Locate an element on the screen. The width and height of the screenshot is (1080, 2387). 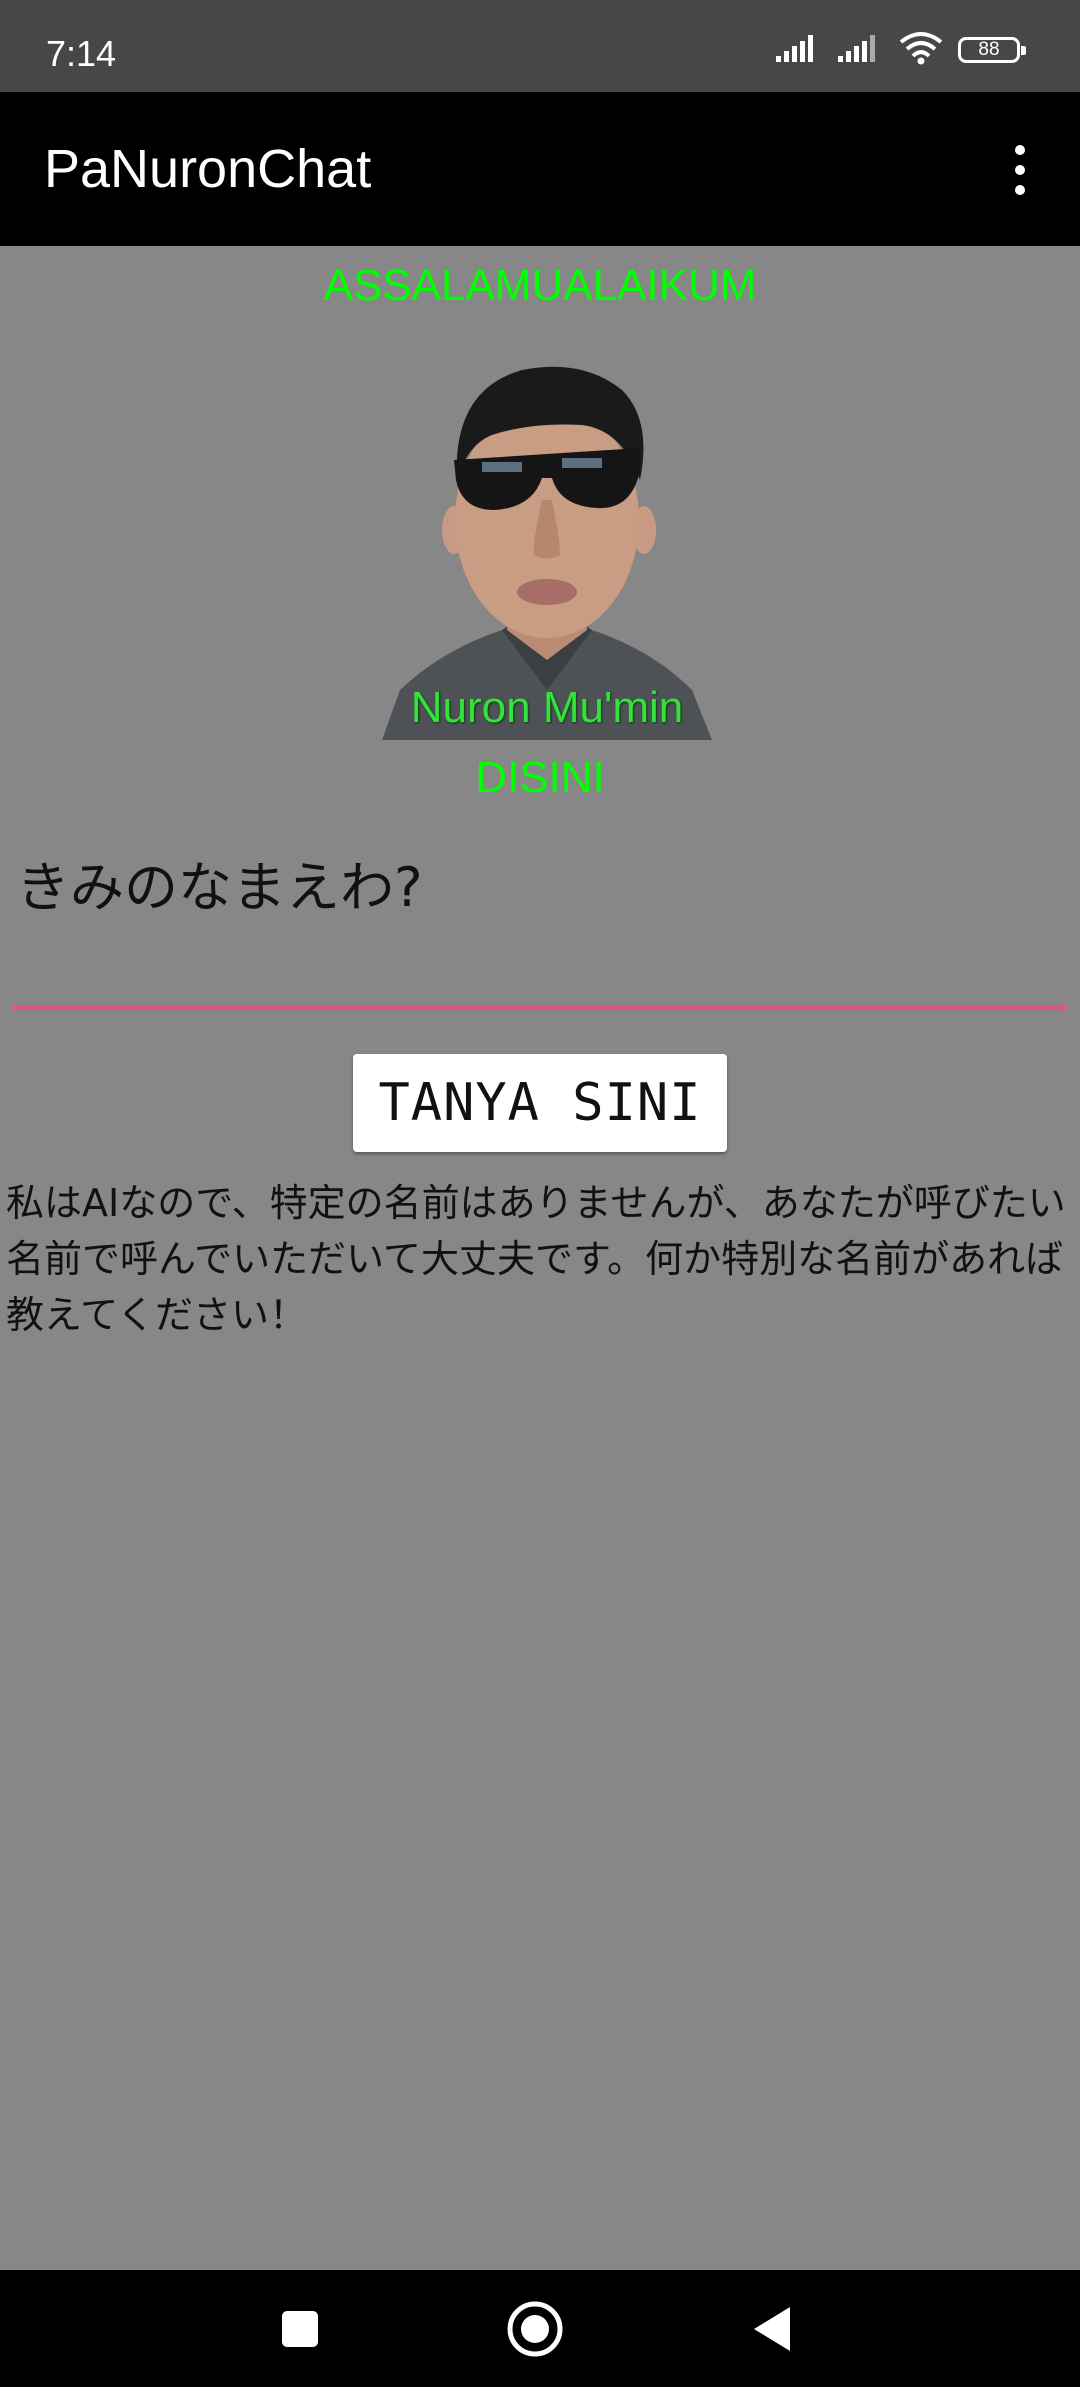
recents-icon is located at coordinates (300, 2328).